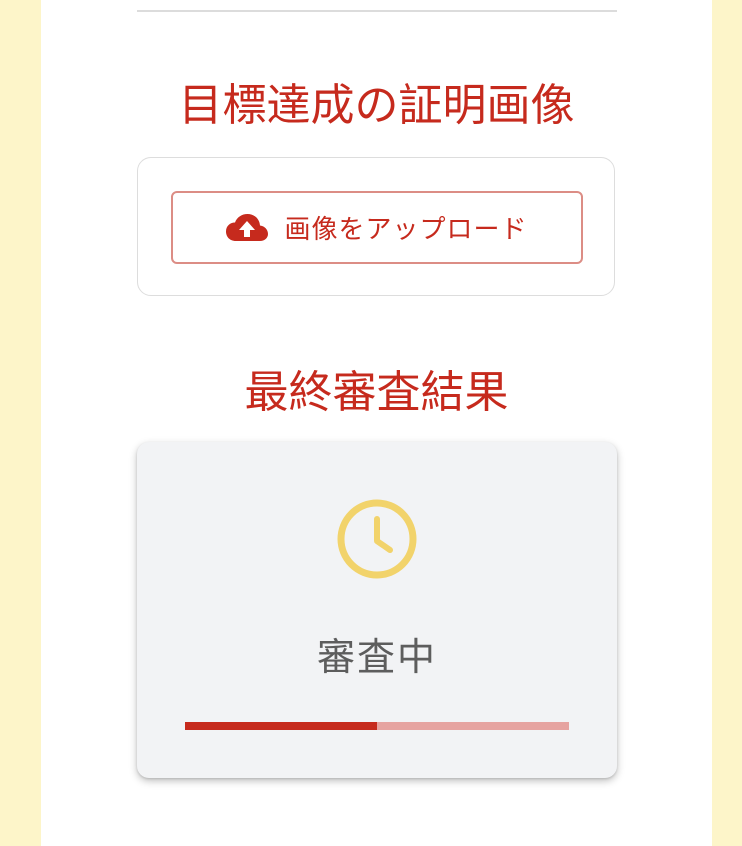 Image resolution: width=742 pixels, height=846 pixels. What do you see at coordinates (406, 230) in the screenshot?
I see `upload-button-label: 画像をアップロード` at bounding box center [406, 230].